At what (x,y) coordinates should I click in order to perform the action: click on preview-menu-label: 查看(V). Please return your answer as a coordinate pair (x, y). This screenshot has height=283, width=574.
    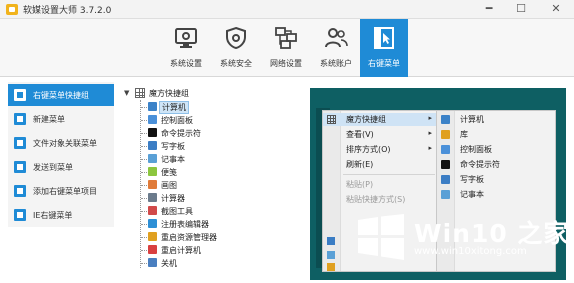
    Looking at the image, I should click on (360, 134).